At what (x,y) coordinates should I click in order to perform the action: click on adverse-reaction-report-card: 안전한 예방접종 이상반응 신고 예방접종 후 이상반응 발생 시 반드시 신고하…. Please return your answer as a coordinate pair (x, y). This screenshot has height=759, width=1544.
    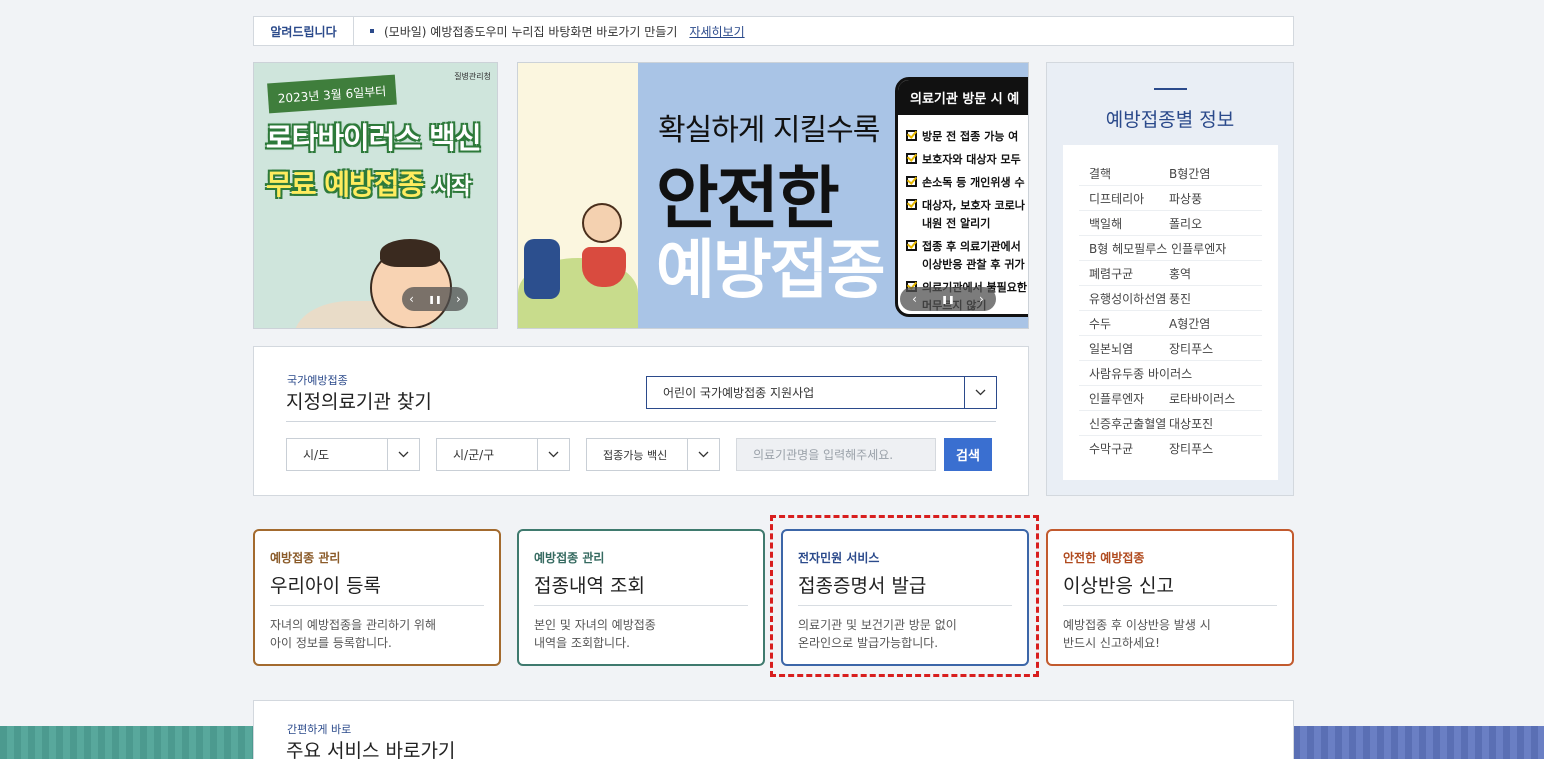
    Looking at the image, I should click on (1170, 597).